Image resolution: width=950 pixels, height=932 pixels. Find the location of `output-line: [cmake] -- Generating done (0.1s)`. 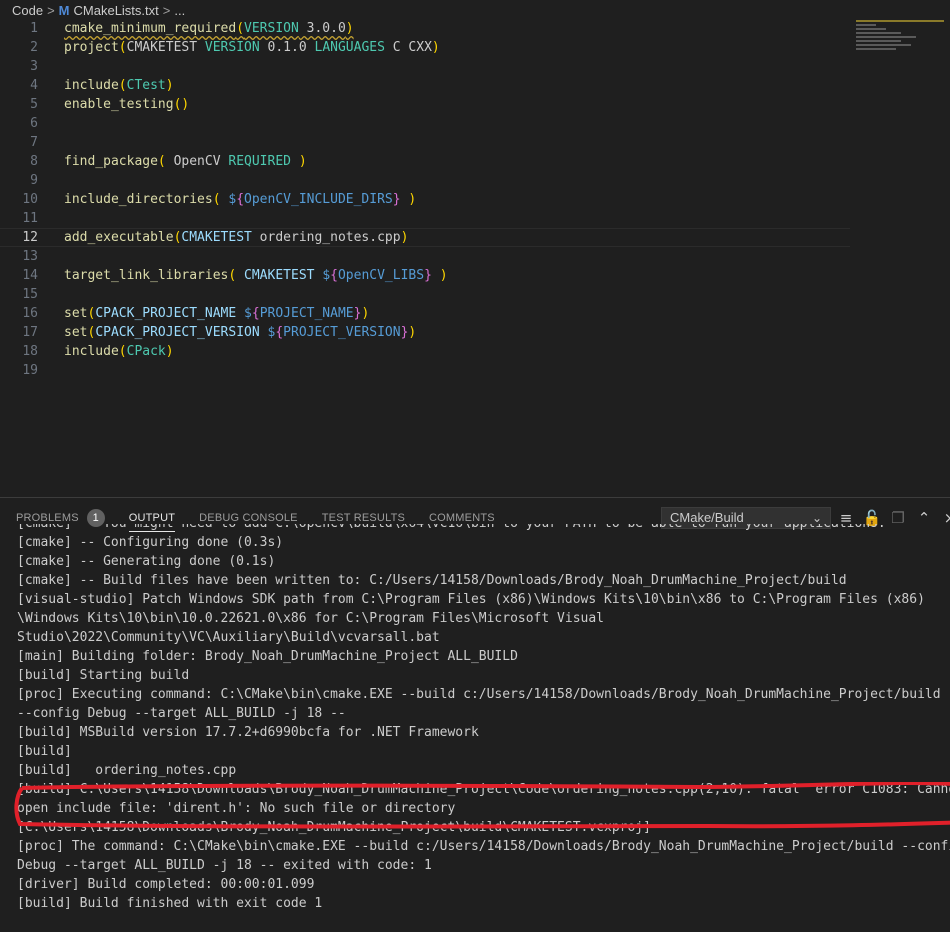

output-line: [cmake] -- Generating done (0.1s) is located at coordinates (146, 561).